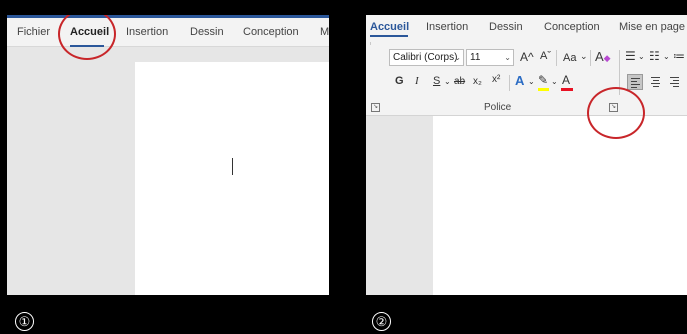  What do you see at coordinates (652, 27) in the screenshot?
I see `tab-mise-en-page: Mise en page` at bounding box center [652, 27].